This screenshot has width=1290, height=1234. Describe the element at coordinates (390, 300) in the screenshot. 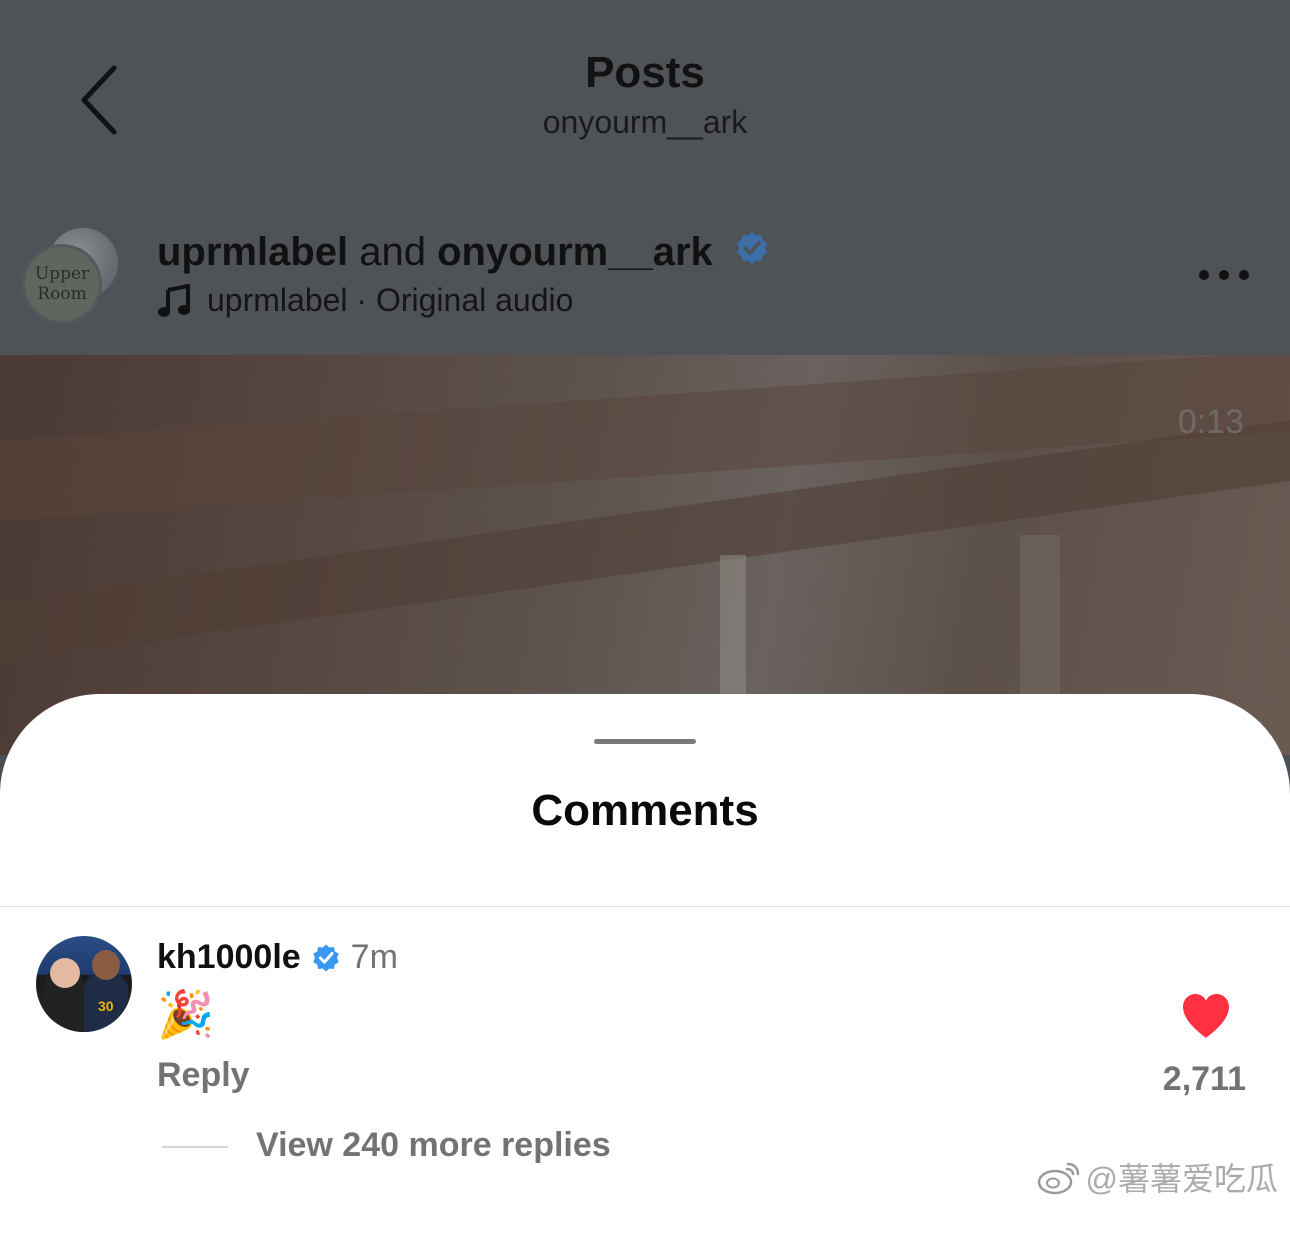

I see `audio-text: uprmlabel · Original audio` at that location.